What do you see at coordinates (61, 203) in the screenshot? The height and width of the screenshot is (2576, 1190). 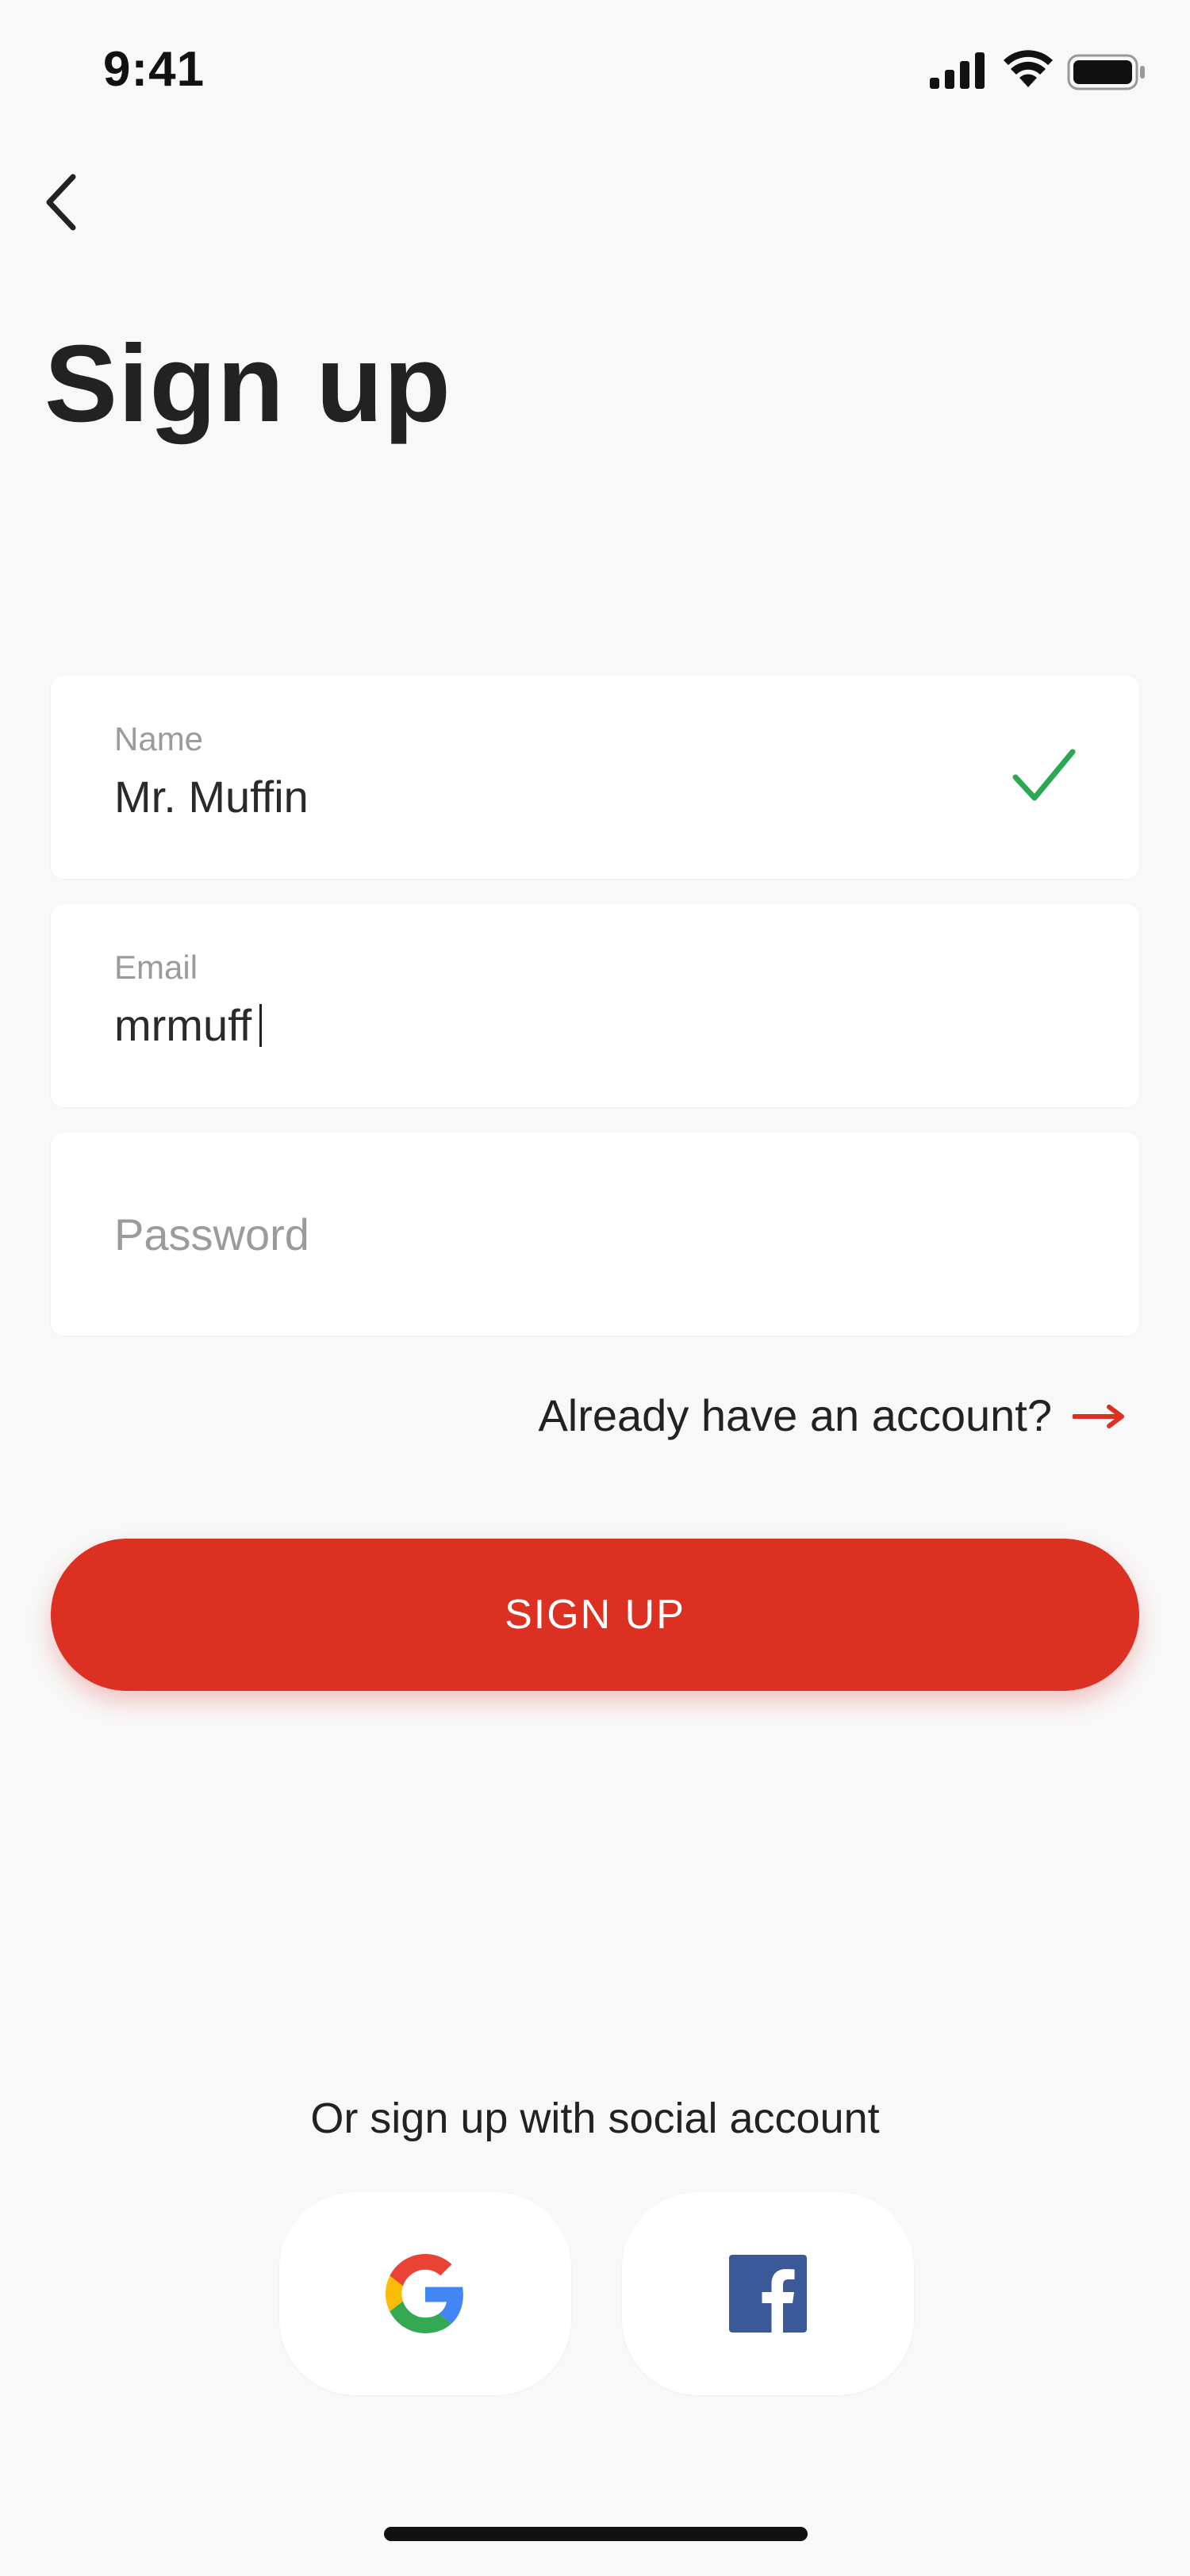 I see `chevron-left-icon` at bounding box center [61, 203].